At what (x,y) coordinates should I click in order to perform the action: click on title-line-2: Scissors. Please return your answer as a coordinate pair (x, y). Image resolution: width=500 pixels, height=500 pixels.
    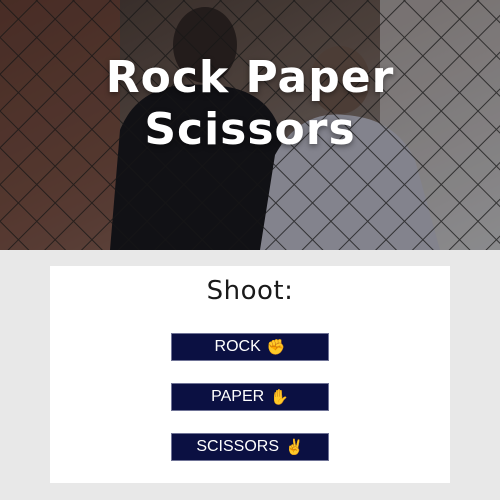
    Looking at the image, I should click on (250, 129).